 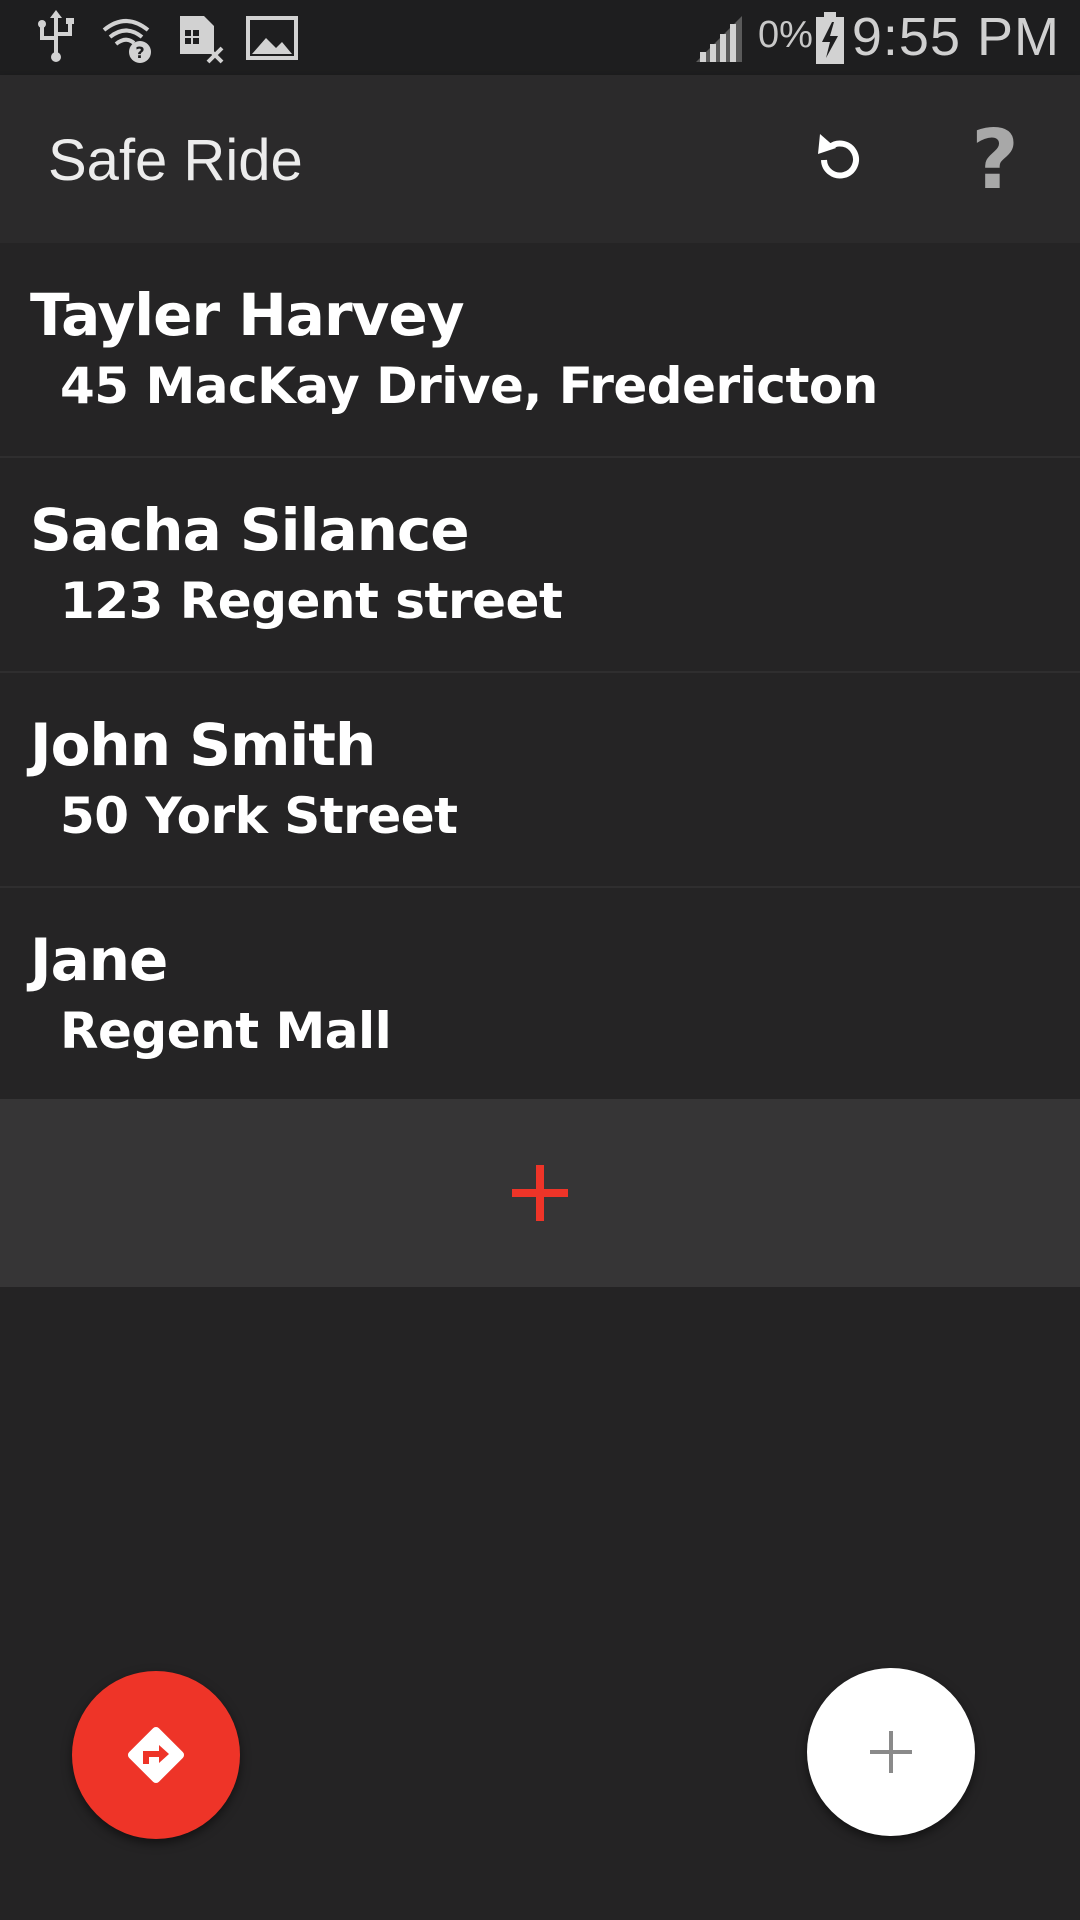 I want to click on ride-address: Regent Mall, so click(x=226, y=1031).